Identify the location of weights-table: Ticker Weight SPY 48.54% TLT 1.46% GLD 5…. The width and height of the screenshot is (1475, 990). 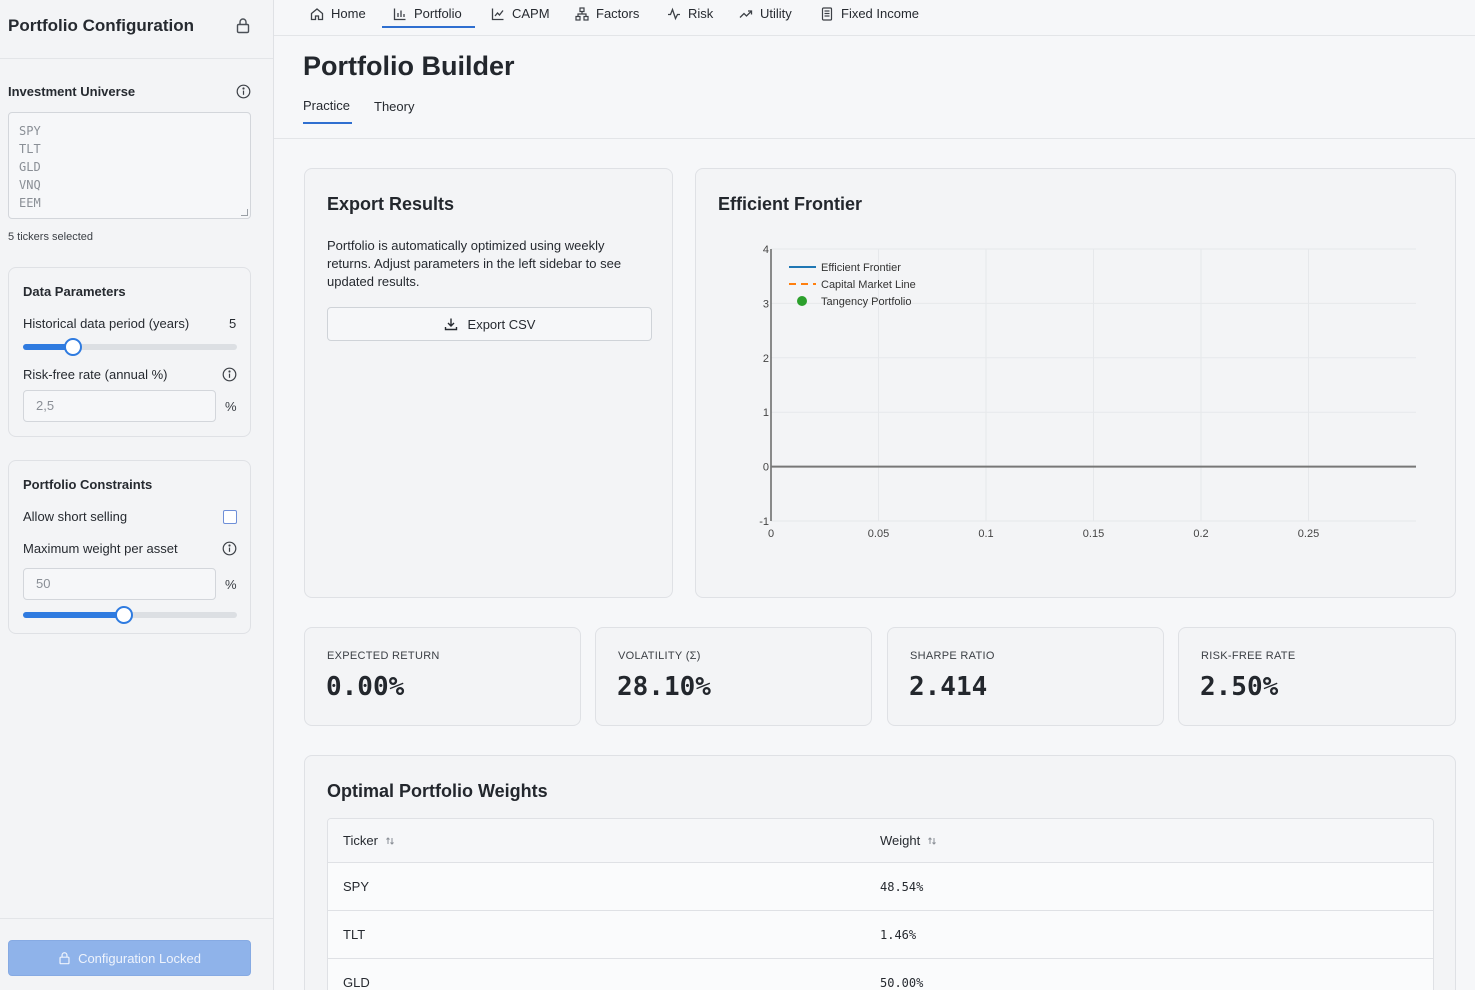
(880, 904).